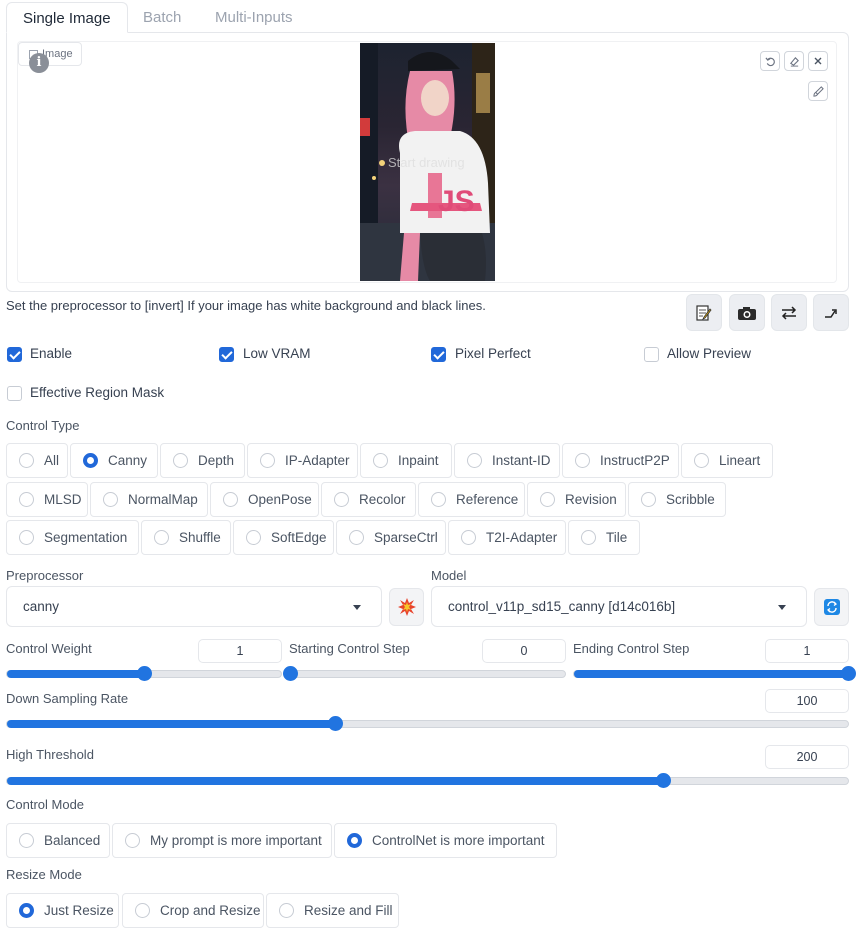 Image resolution: width=862 pixels, height=935 pixels. I want to click on uploaded-image: JS Start drawing, so click(427, 162).